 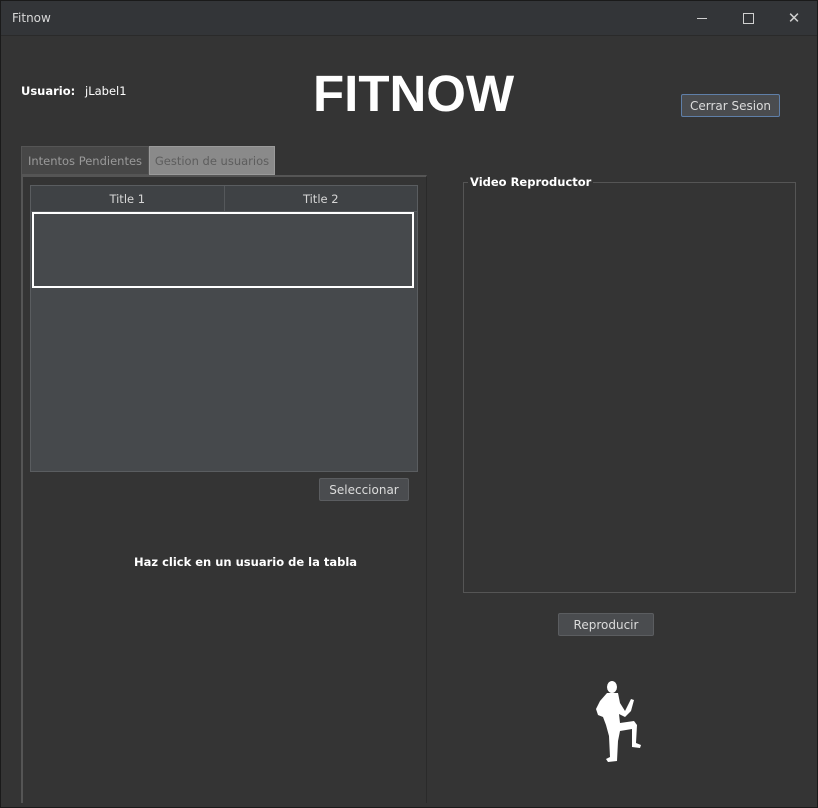 What do you see at coordinates (618, 721) in the screenshot?
I see `exercising-person-icon` at bounding box center [618, 721].